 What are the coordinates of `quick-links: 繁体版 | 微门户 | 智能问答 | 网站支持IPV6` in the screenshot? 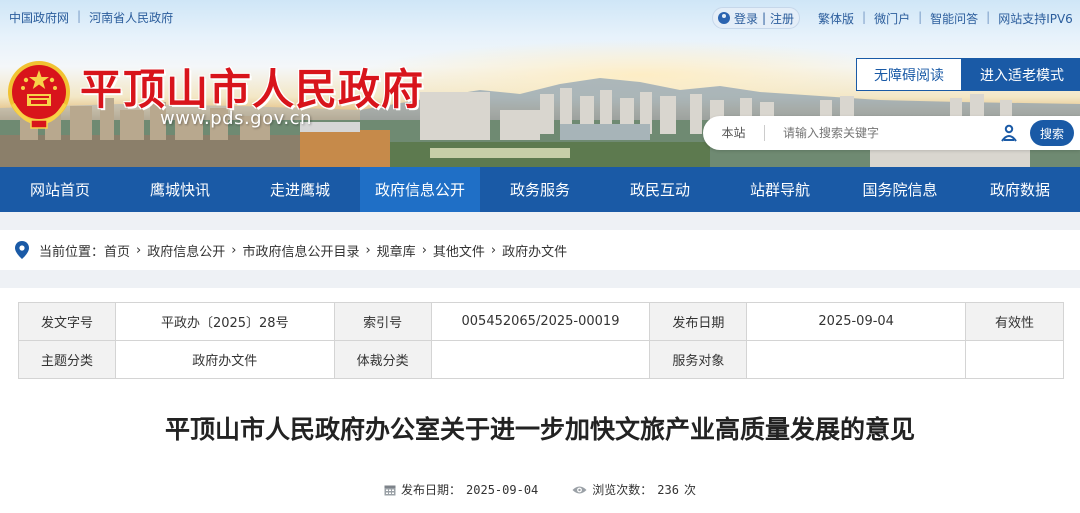 It's located at (945, 18).